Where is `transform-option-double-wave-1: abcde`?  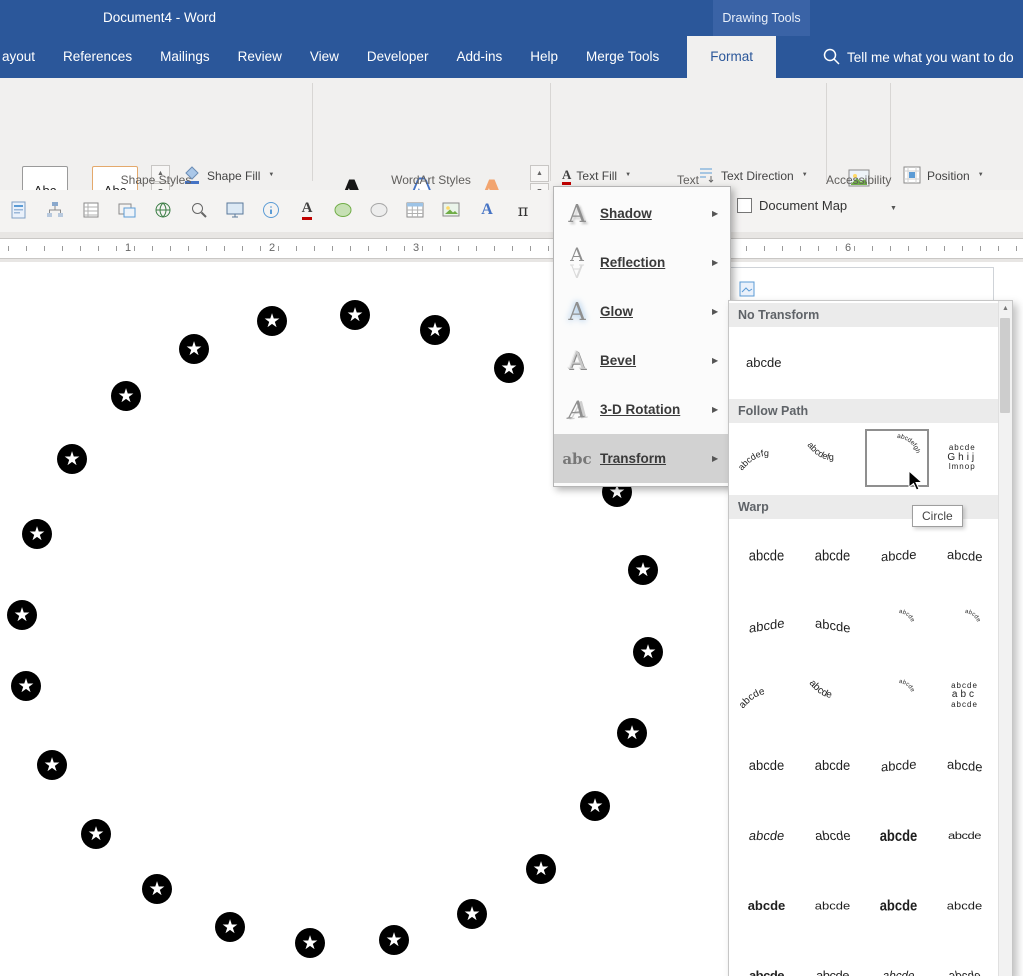
transform-option-double-wave-1: abcde is located at coordinates (766, 835).